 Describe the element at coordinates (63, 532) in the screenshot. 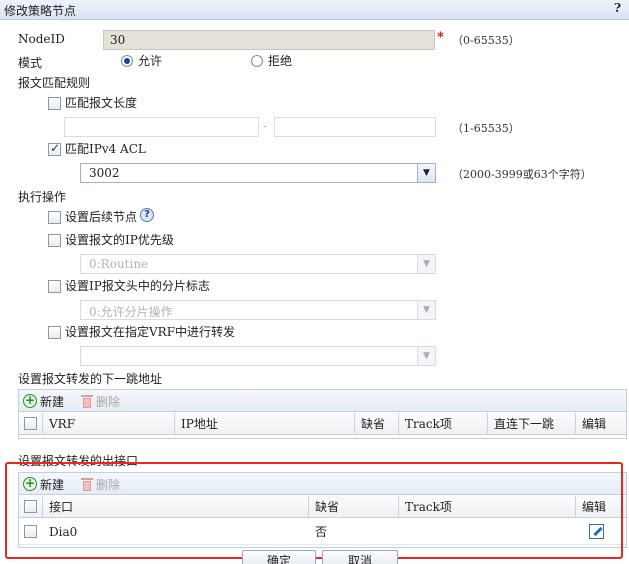

I see `interface-cell: Dia0` at that location.